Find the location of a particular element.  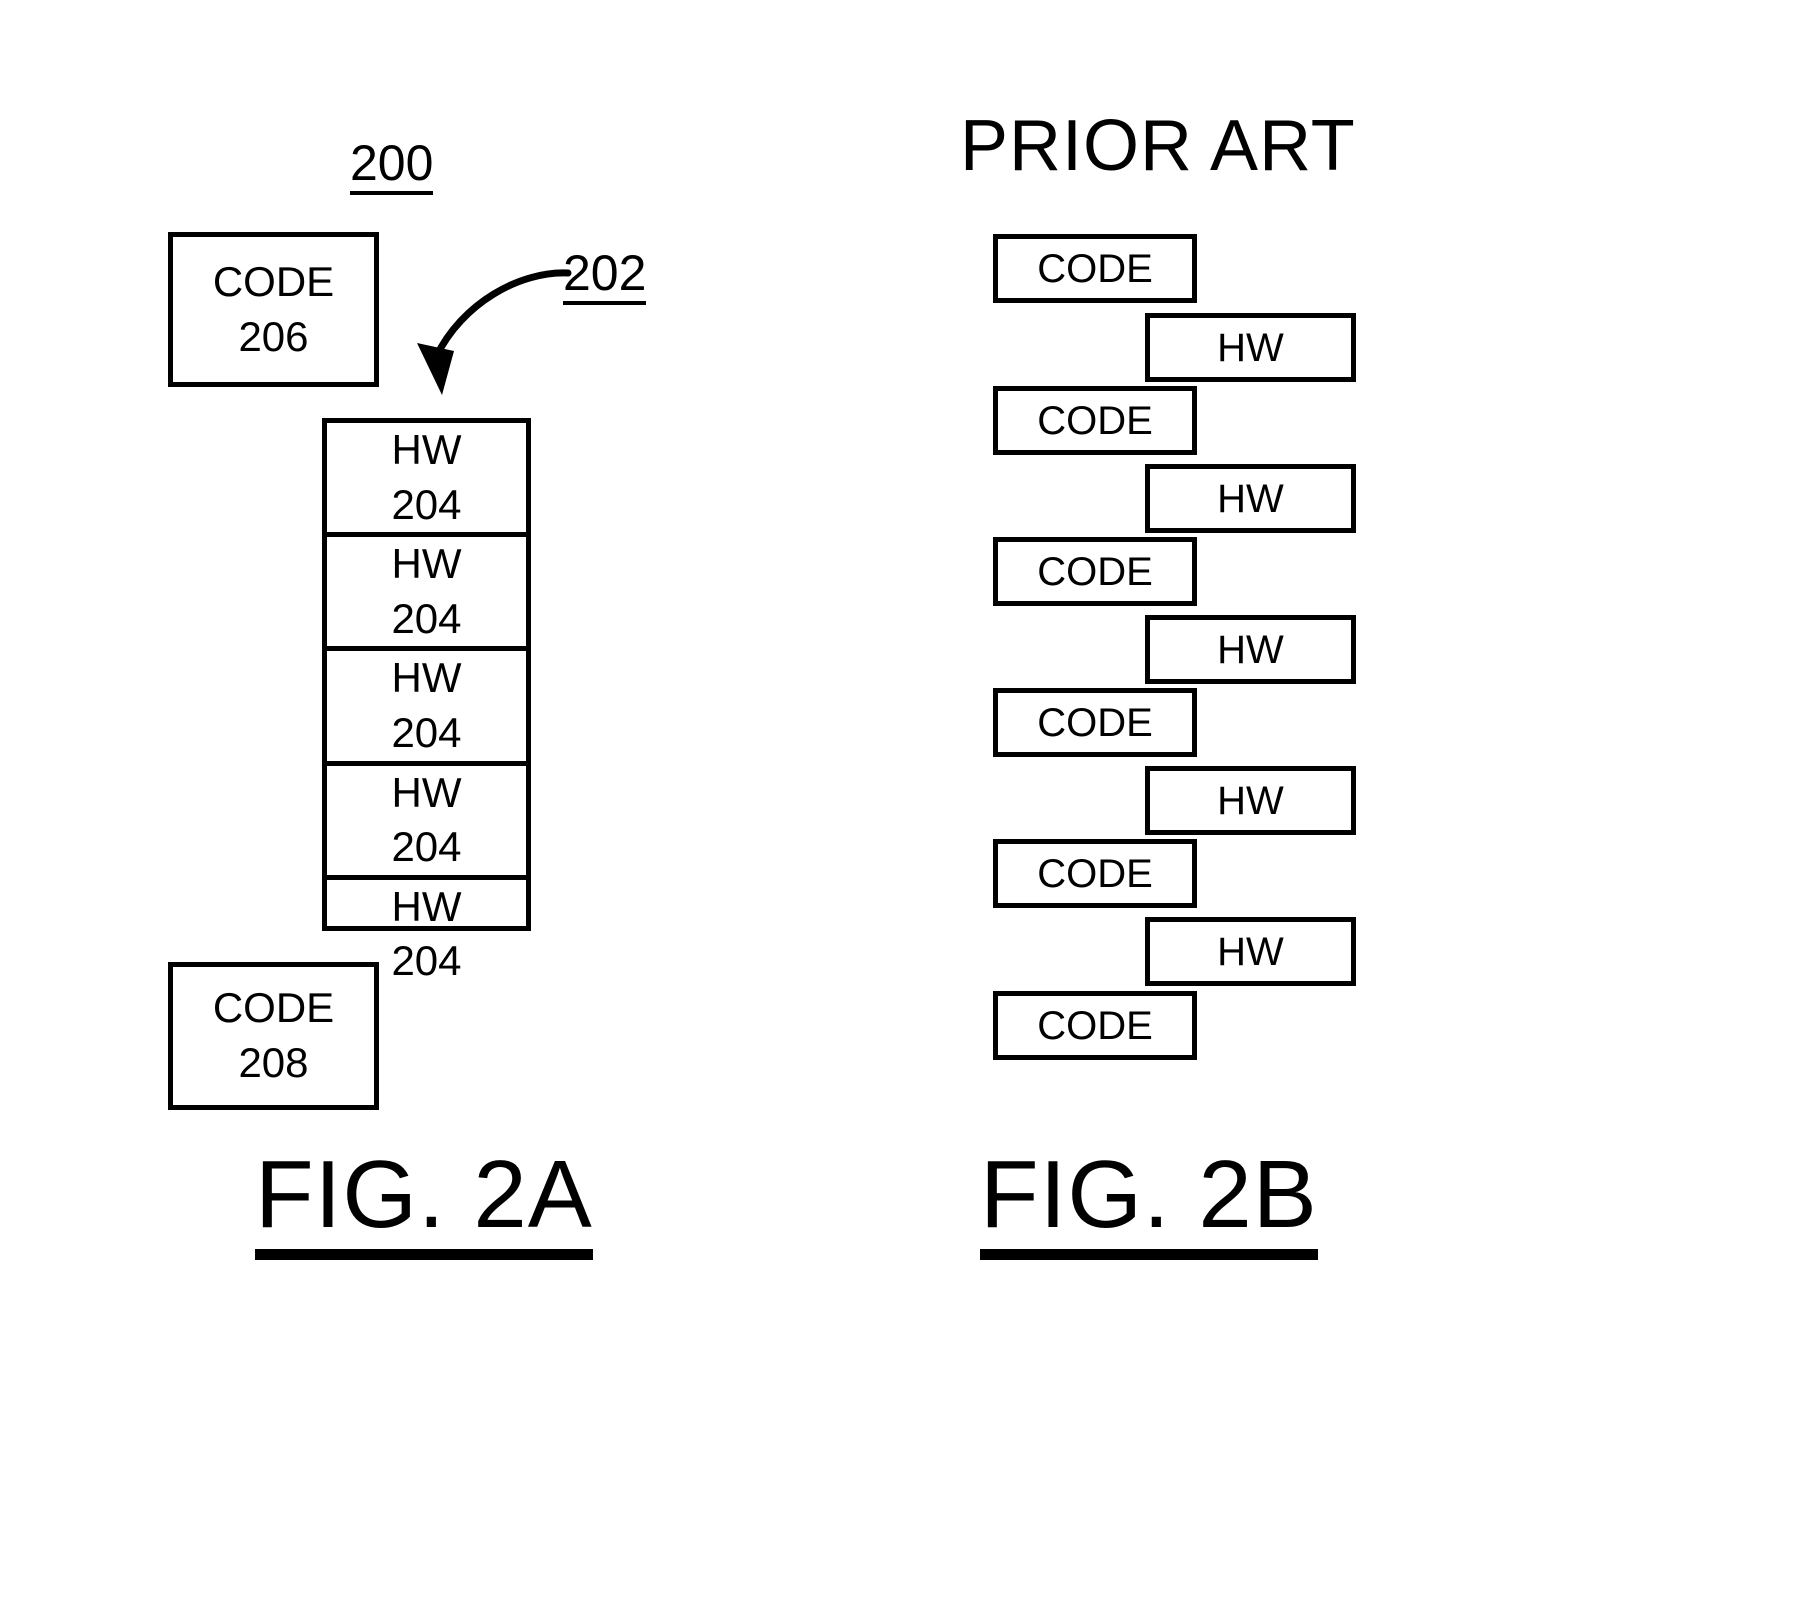

prior-art-title: PRIOR ART is located at coordinates (1158, 146).